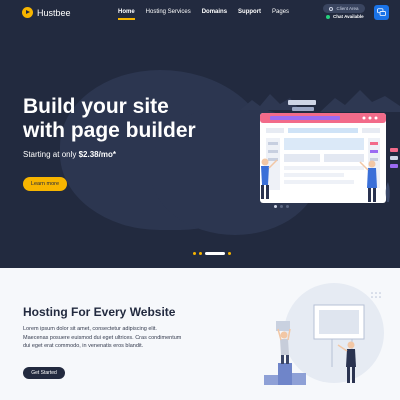 Image resolution: width=400 pixels, height=400 pixels. I want to click on brand-logo: Hustbee, so click(46, 12).